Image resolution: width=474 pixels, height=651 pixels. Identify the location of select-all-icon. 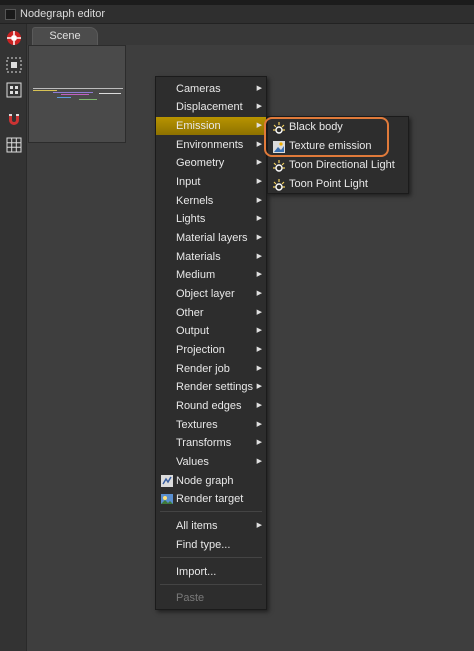
(14, 90).